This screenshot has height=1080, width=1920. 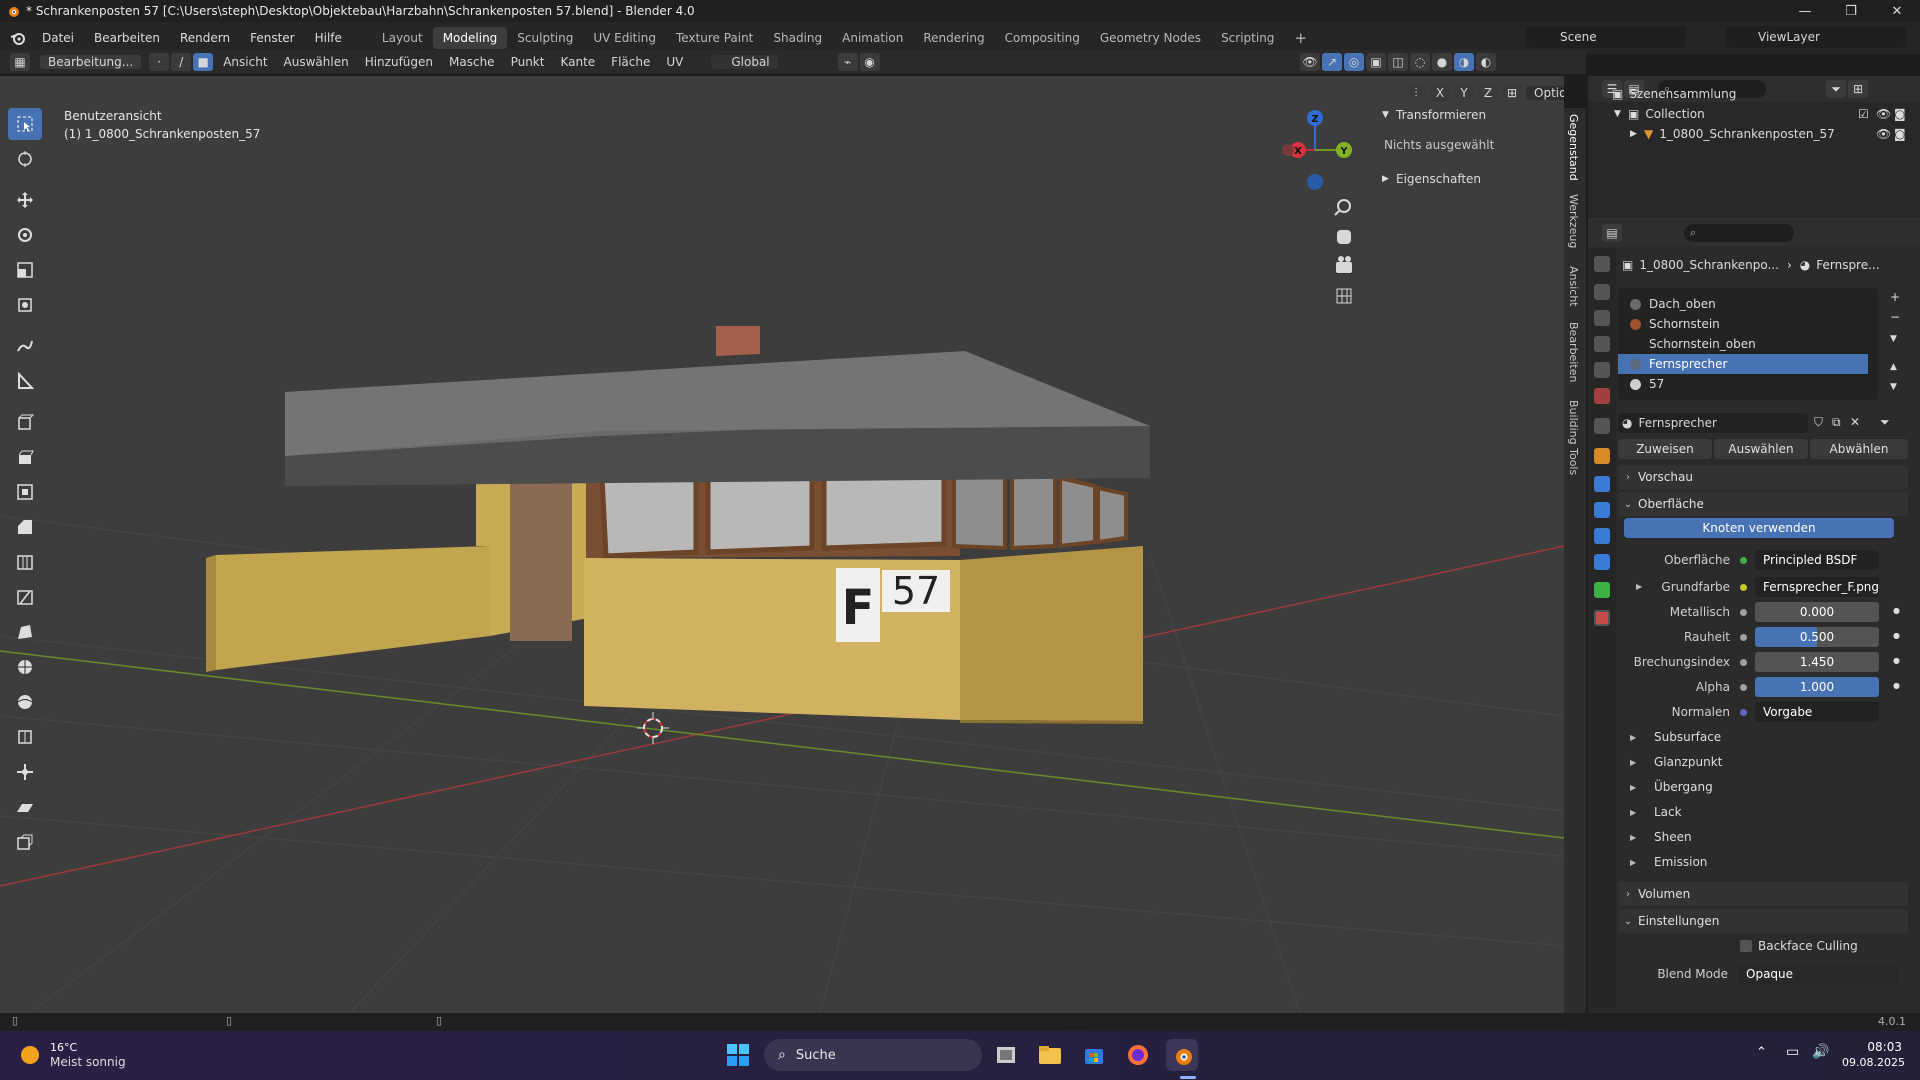 I want to click on weather-widget: 16°C Meist sonnig, so click(x=72, y=1055).